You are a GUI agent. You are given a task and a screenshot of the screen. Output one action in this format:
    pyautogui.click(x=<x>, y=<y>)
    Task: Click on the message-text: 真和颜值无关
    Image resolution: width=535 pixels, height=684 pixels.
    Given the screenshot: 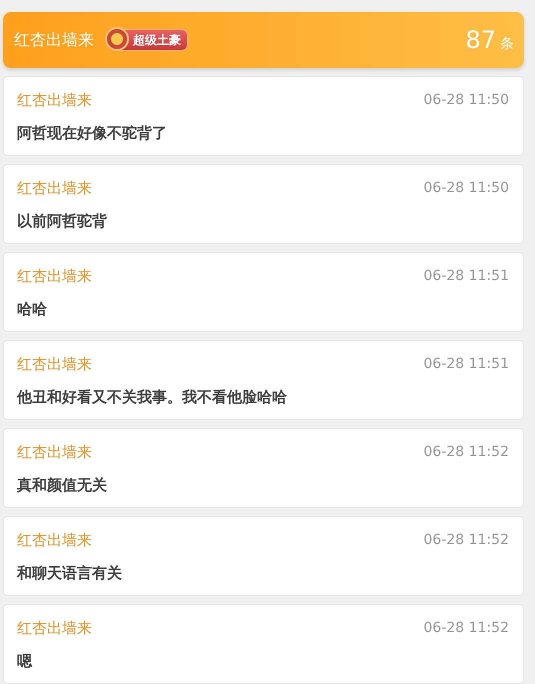 What is the action you would take?
    pyautogui.click(x=62, y=485)
    